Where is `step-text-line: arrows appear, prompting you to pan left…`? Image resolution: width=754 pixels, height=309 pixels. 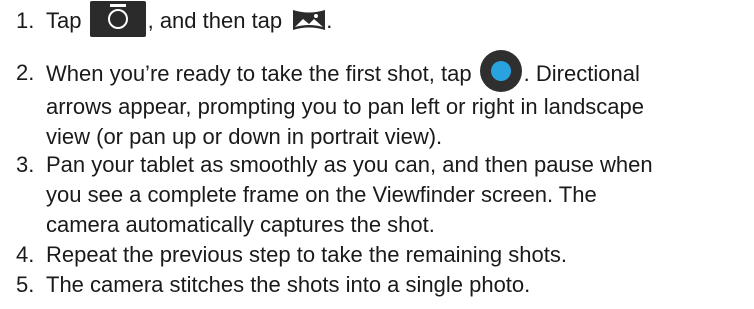
step-text-line: arrows appear, prompting you to pan left… is located at coordinates (345, 106).